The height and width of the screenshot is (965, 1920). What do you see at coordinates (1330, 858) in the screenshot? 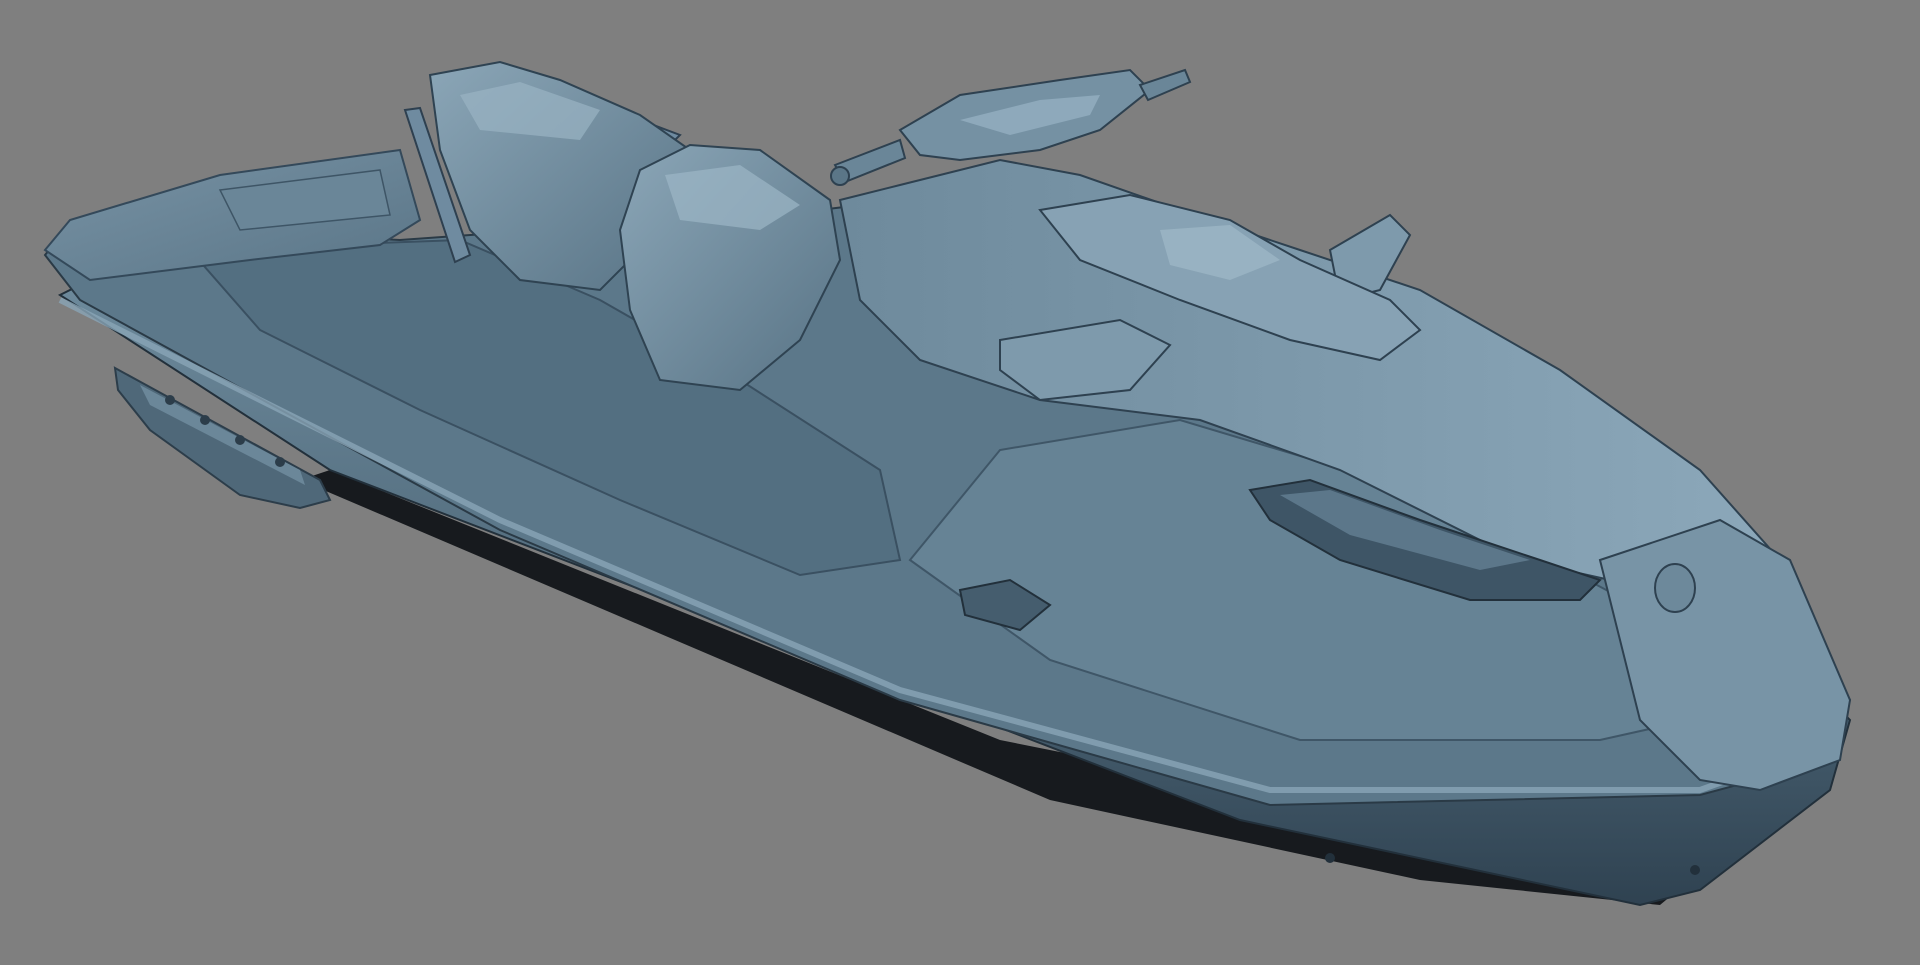
I see `bow-eye` at bounding box center [1330, 858].